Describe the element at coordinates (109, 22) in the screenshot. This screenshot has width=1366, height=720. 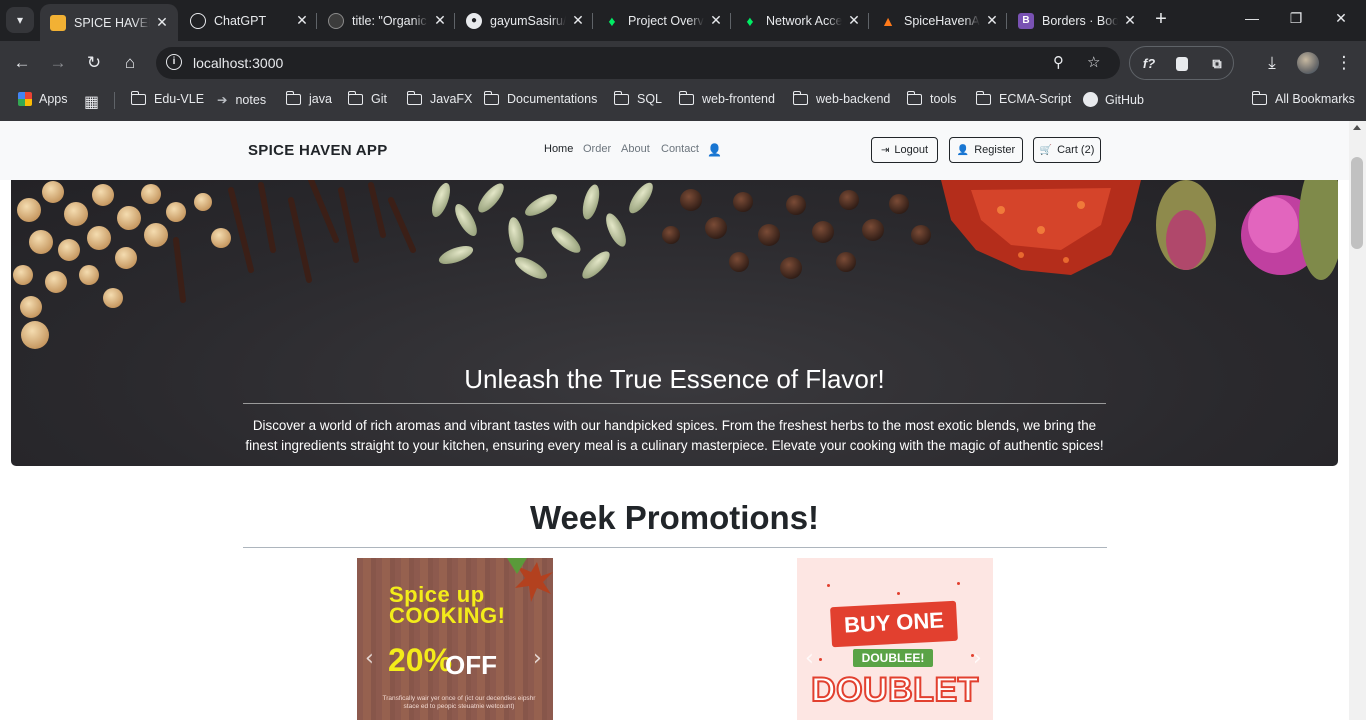
I see `tab-spice-haven: SPICE HAVEN APP ✕` at that location.